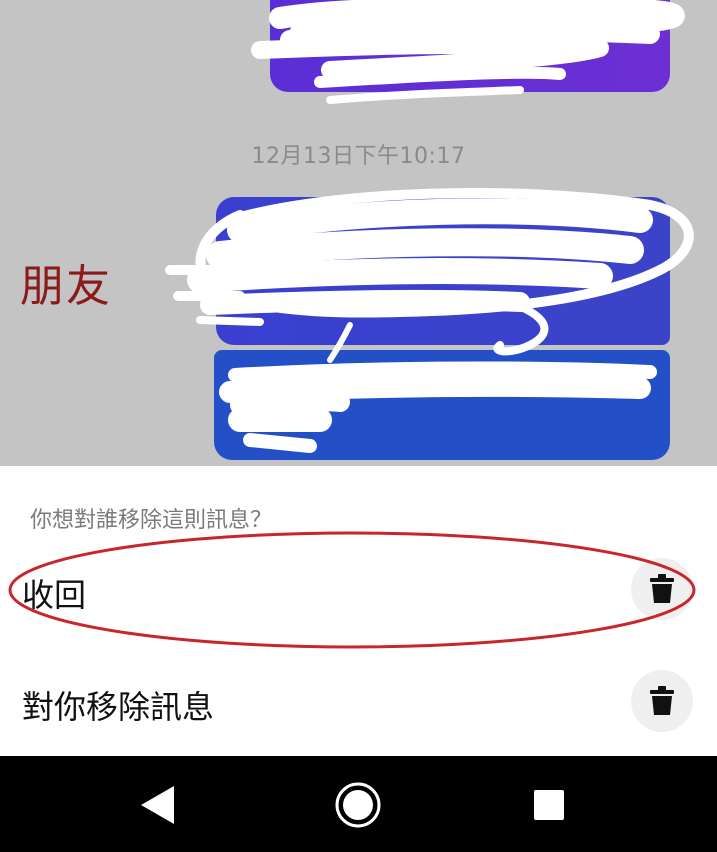  What do you see at coordinates (358, 589) in the screenshot?
I see `unsend-option: 收回` at bounding box center [358, 589].